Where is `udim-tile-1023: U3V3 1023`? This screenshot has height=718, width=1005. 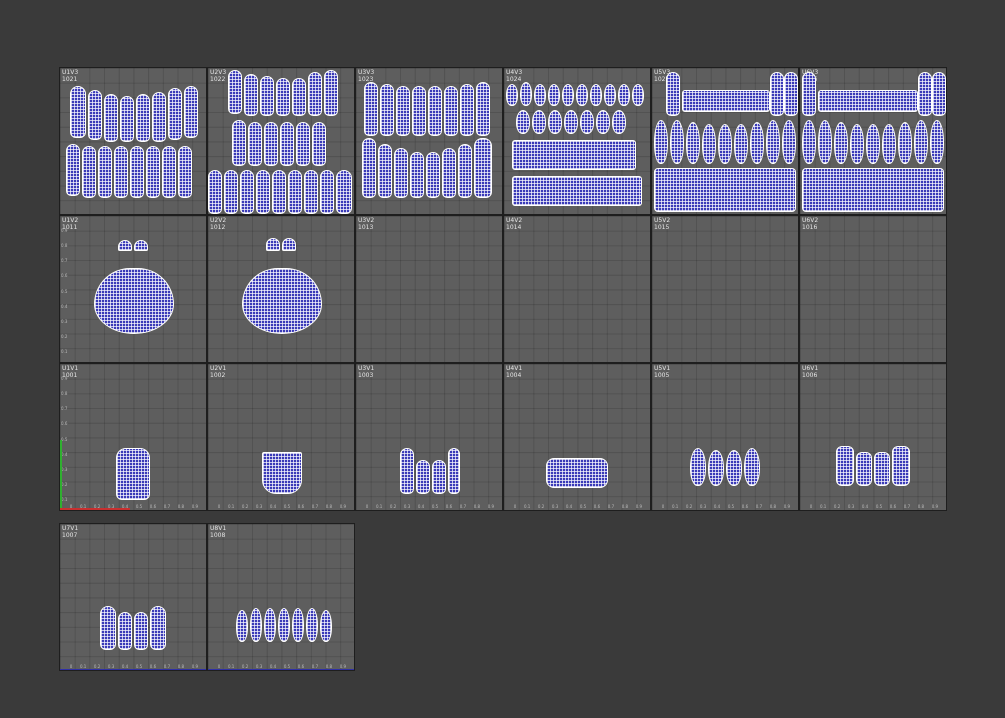
udim-tile-1023: U3V3 1023 is located at coordinates (429, 141).